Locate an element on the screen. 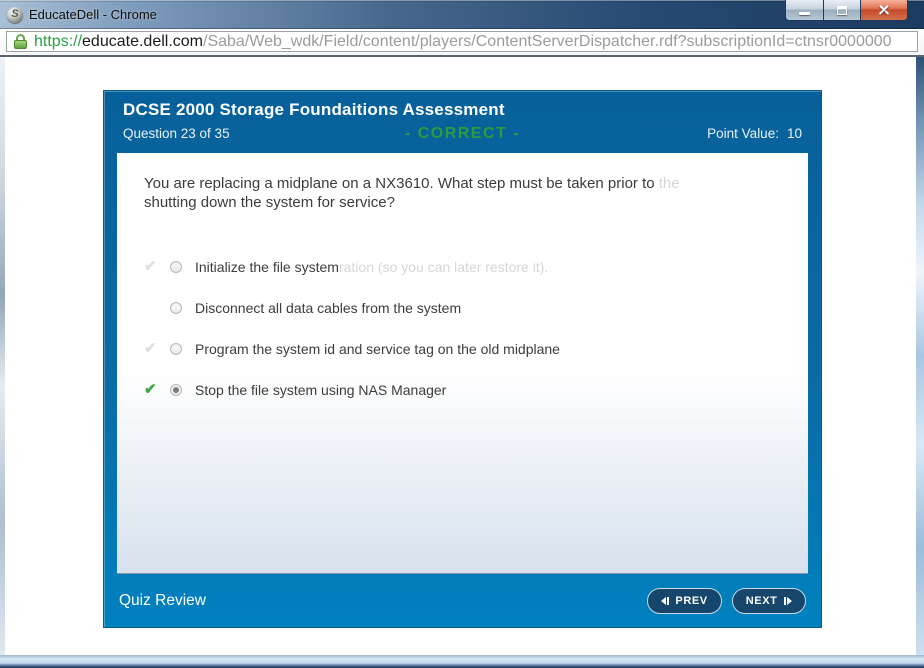  window-frame-right is located at coordinates (920, 356).